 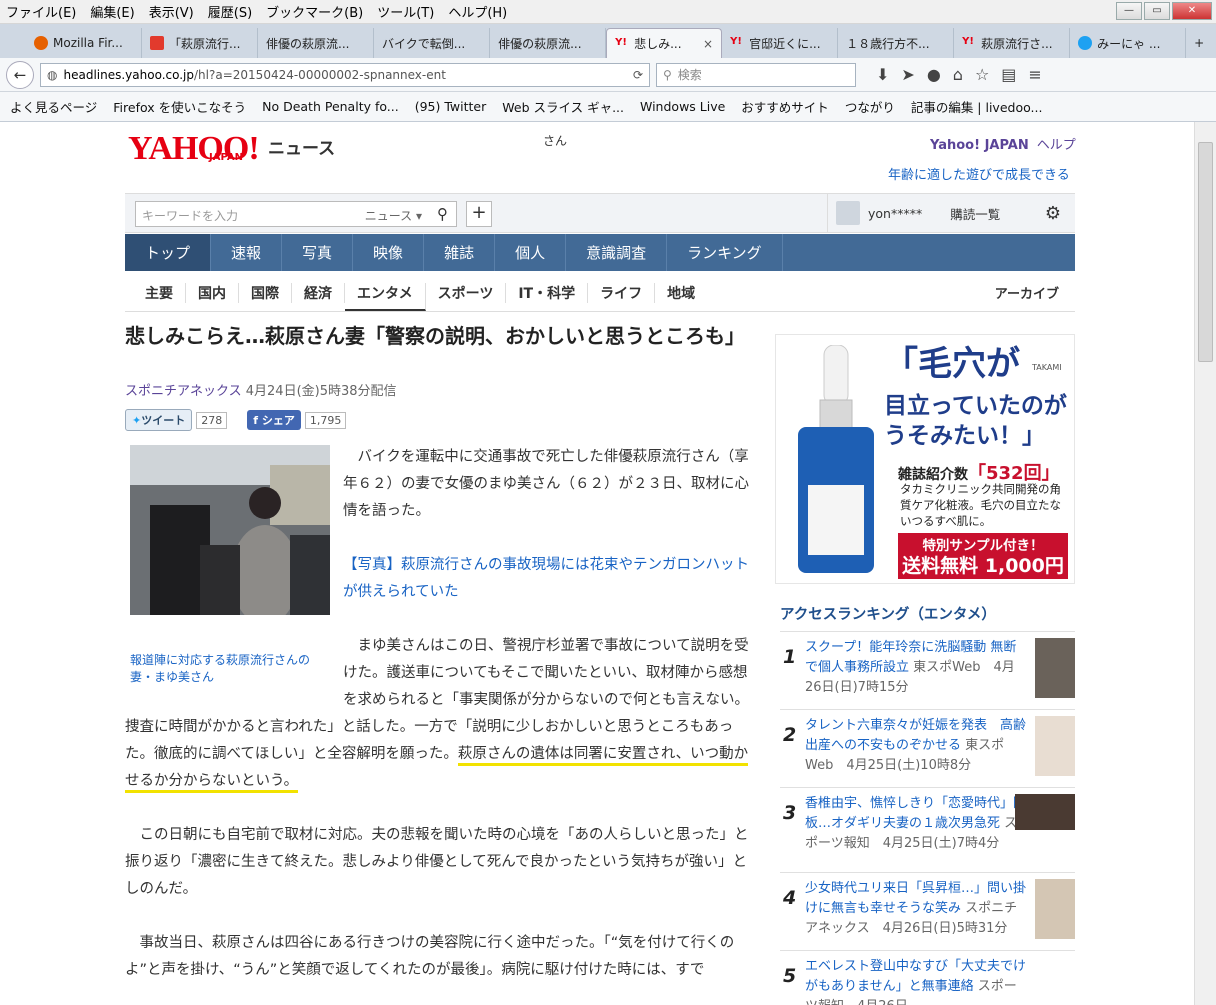 What do you see at coordinates (226, 157) in the screenshot?
I see `logo-sub: JAPAN` at bounding box center [226, 157].